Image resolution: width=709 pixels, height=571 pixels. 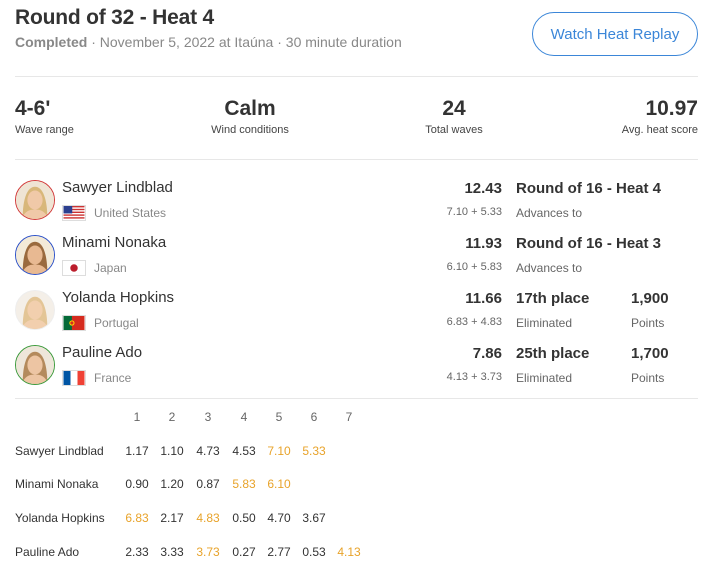 I want to click on stat-label: Avg. heat score, so click(x=659, y=130).